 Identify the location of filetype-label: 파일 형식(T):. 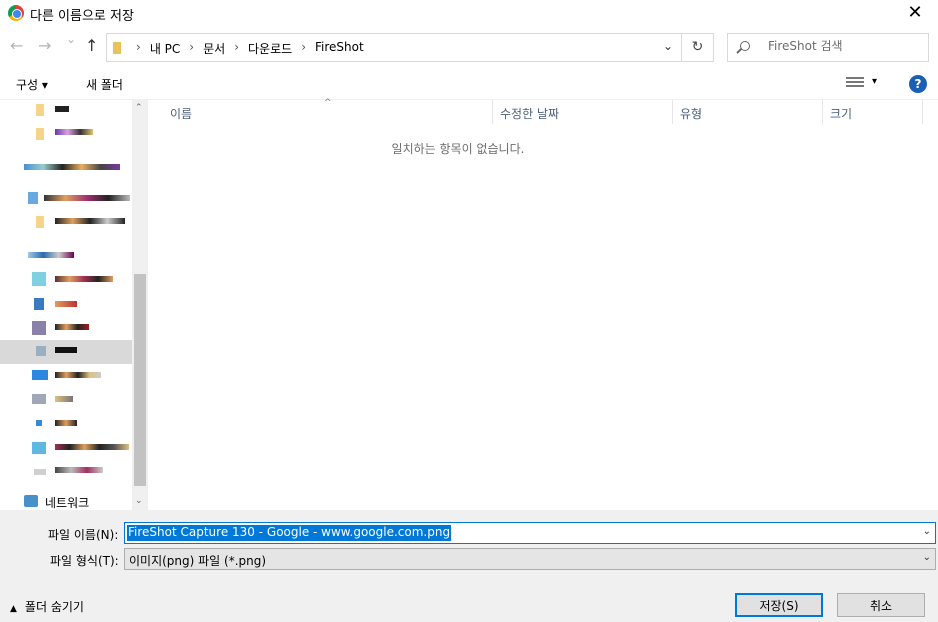
(84, 561).